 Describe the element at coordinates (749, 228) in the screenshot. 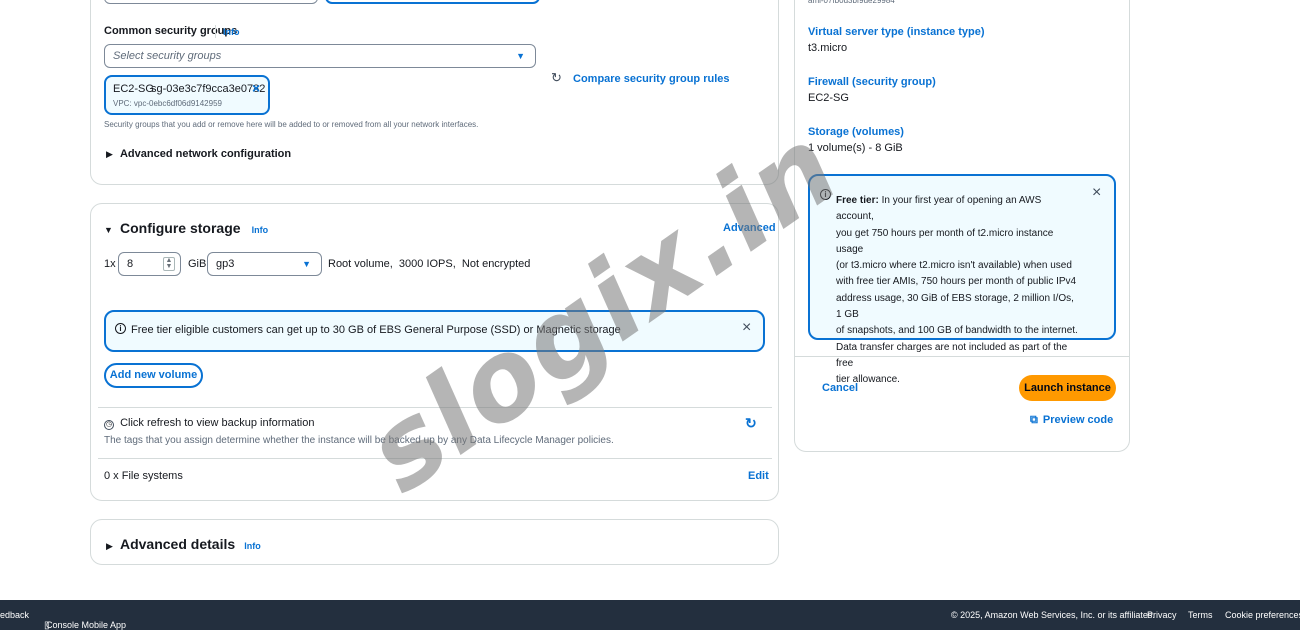

I see `storage-advanced-link: Advanced` at that location.